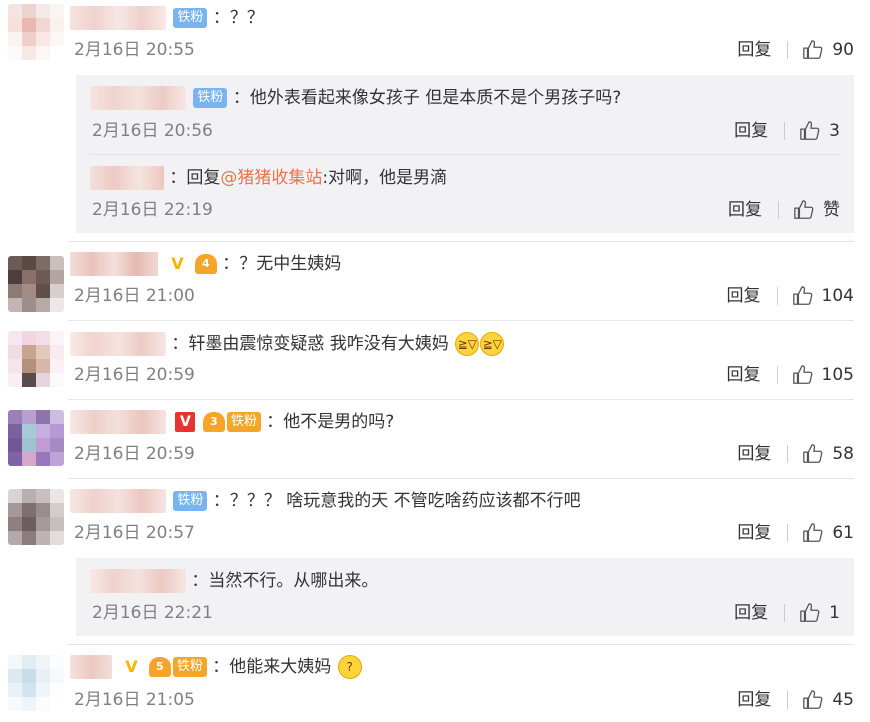  Describe the element at coordinates (828, 454) in the screenshot. I see `like-button: 58` at that location.